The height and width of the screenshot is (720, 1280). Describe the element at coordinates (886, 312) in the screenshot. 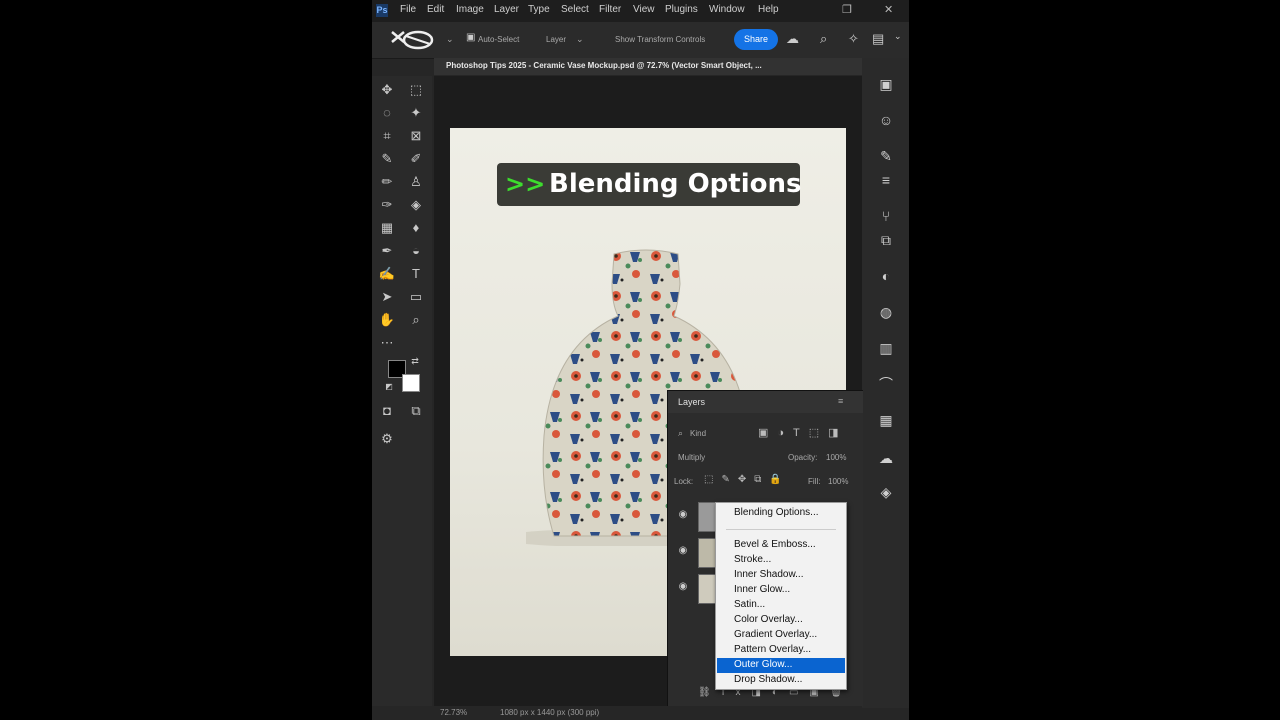

I see `swatches-icon: ◍` at that location.